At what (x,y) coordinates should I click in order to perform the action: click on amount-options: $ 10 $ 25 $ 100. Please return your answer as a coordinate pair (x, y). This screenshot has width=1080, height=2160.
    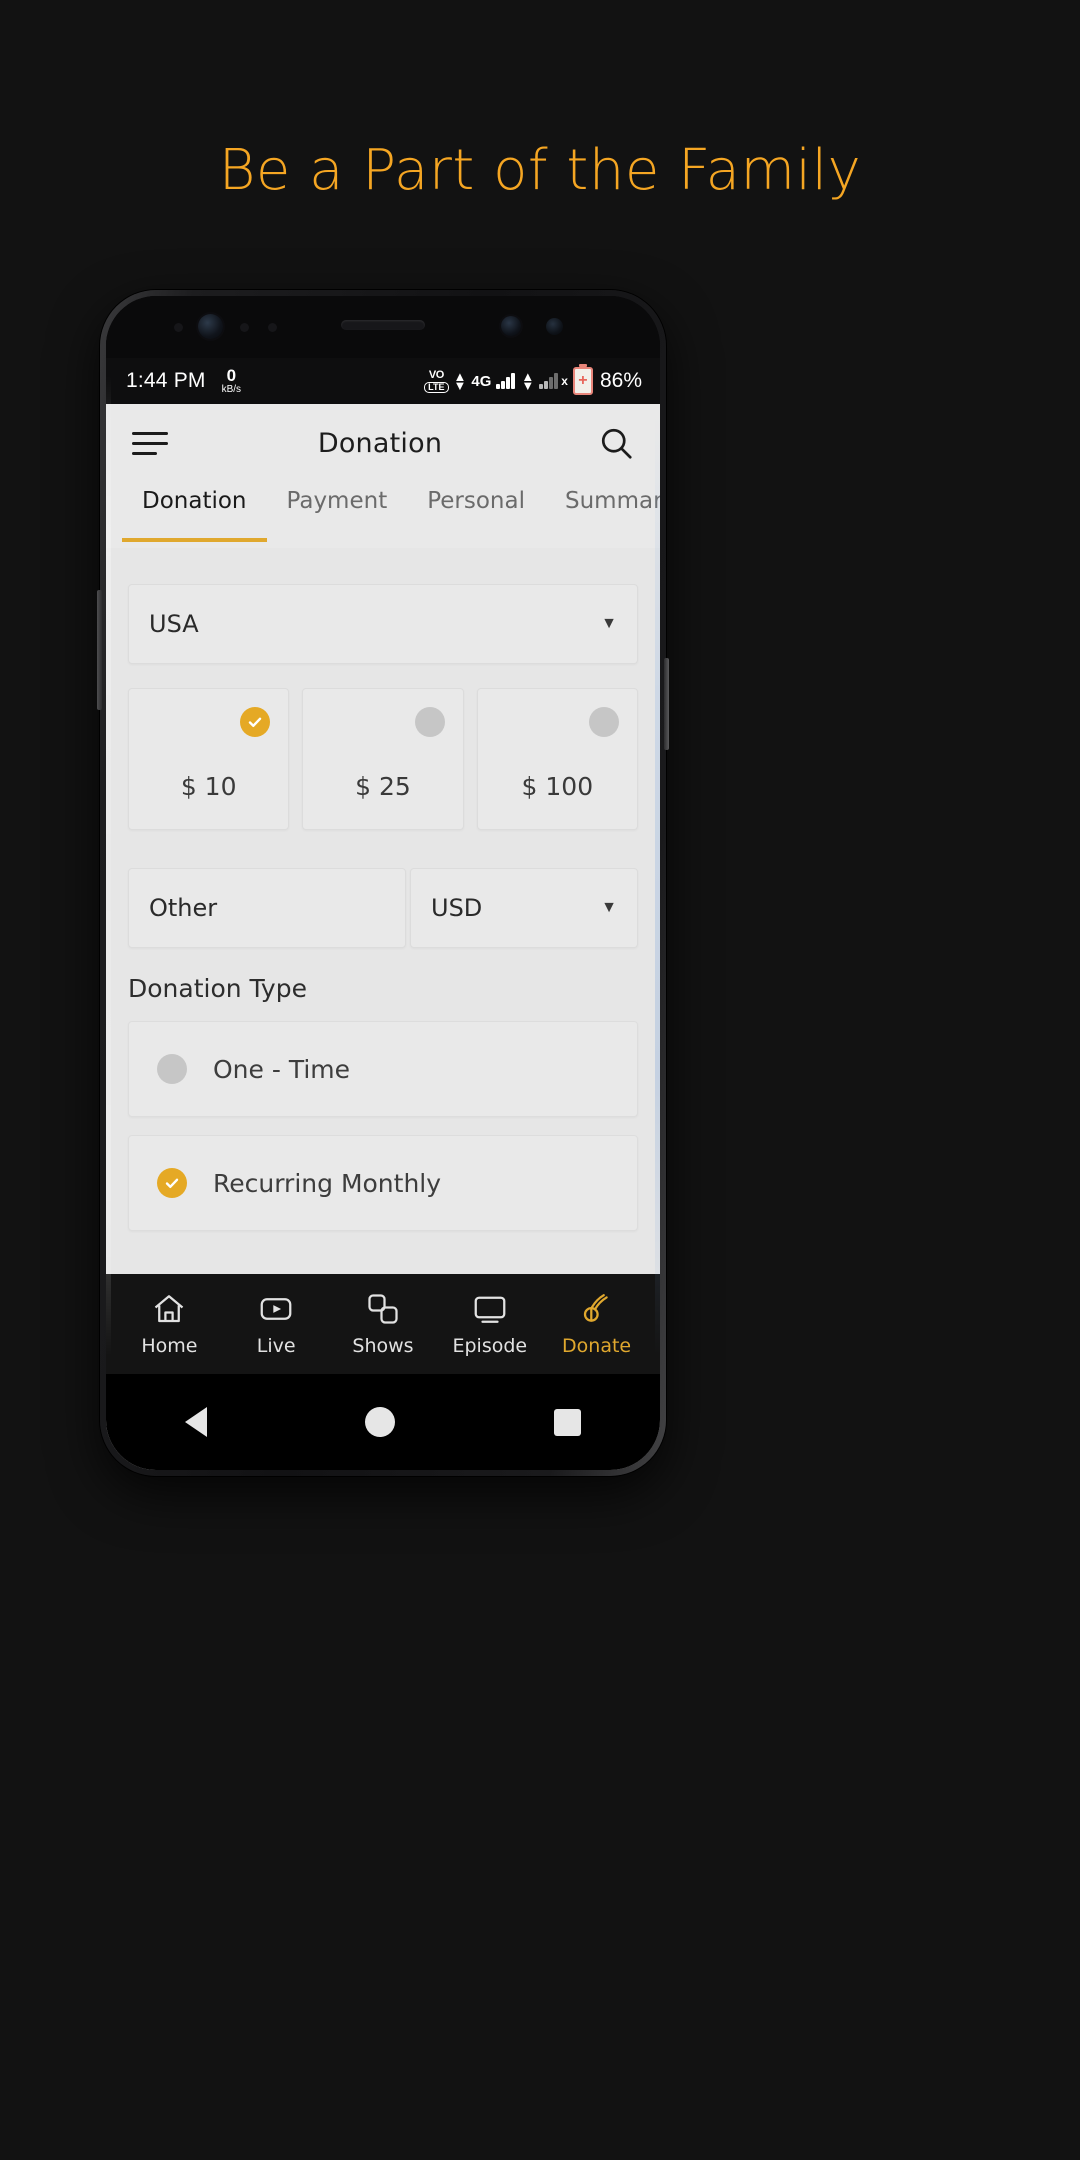
    Looking at the image, I should click on (383, 759).